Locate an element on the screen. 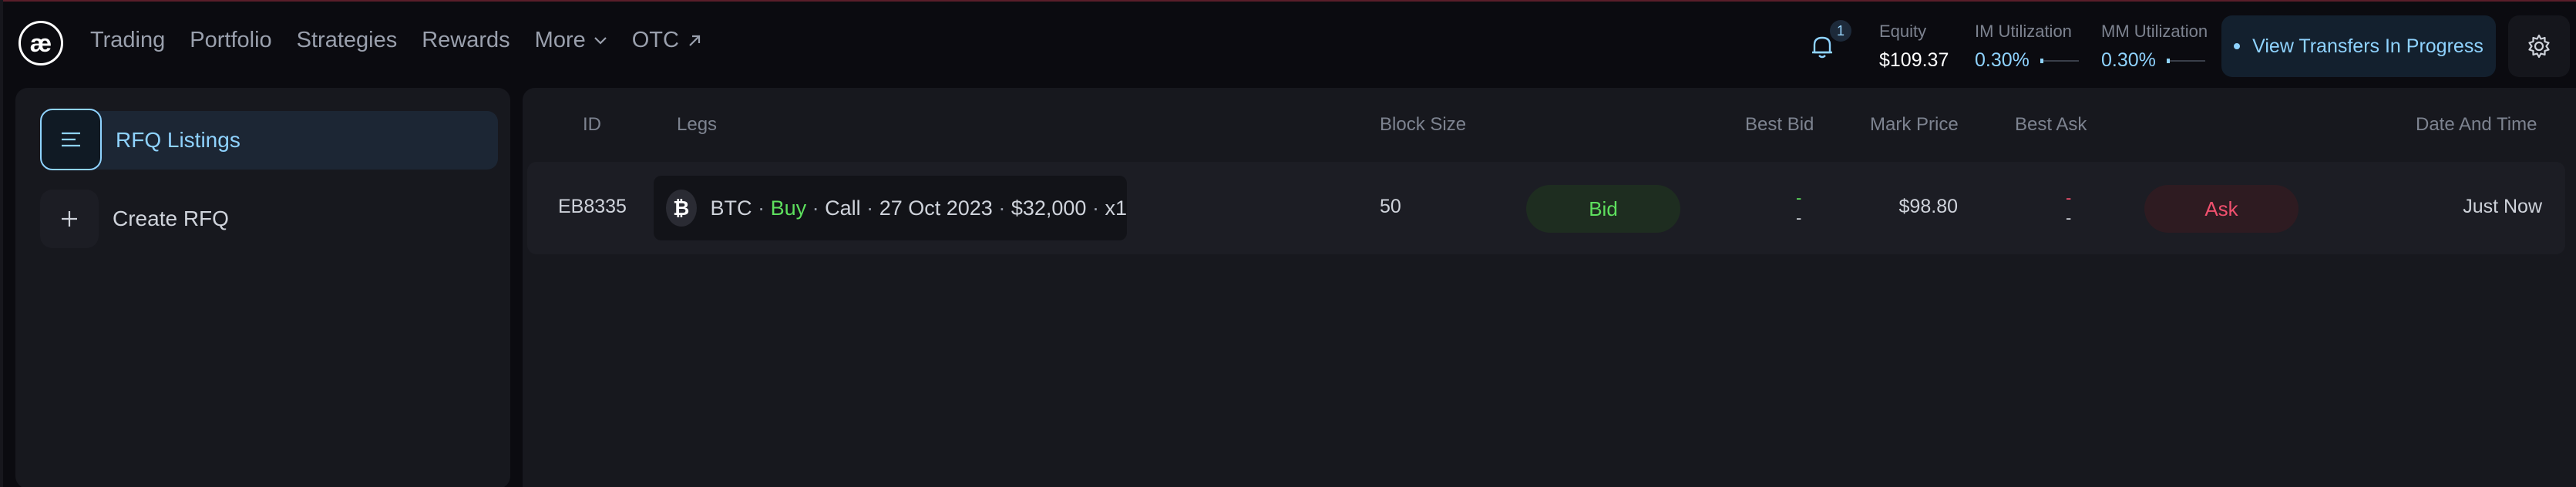 The height and width of the screenshot is (487, 2576). mark-price: $98.80 is located at coordinates (1928, 206).